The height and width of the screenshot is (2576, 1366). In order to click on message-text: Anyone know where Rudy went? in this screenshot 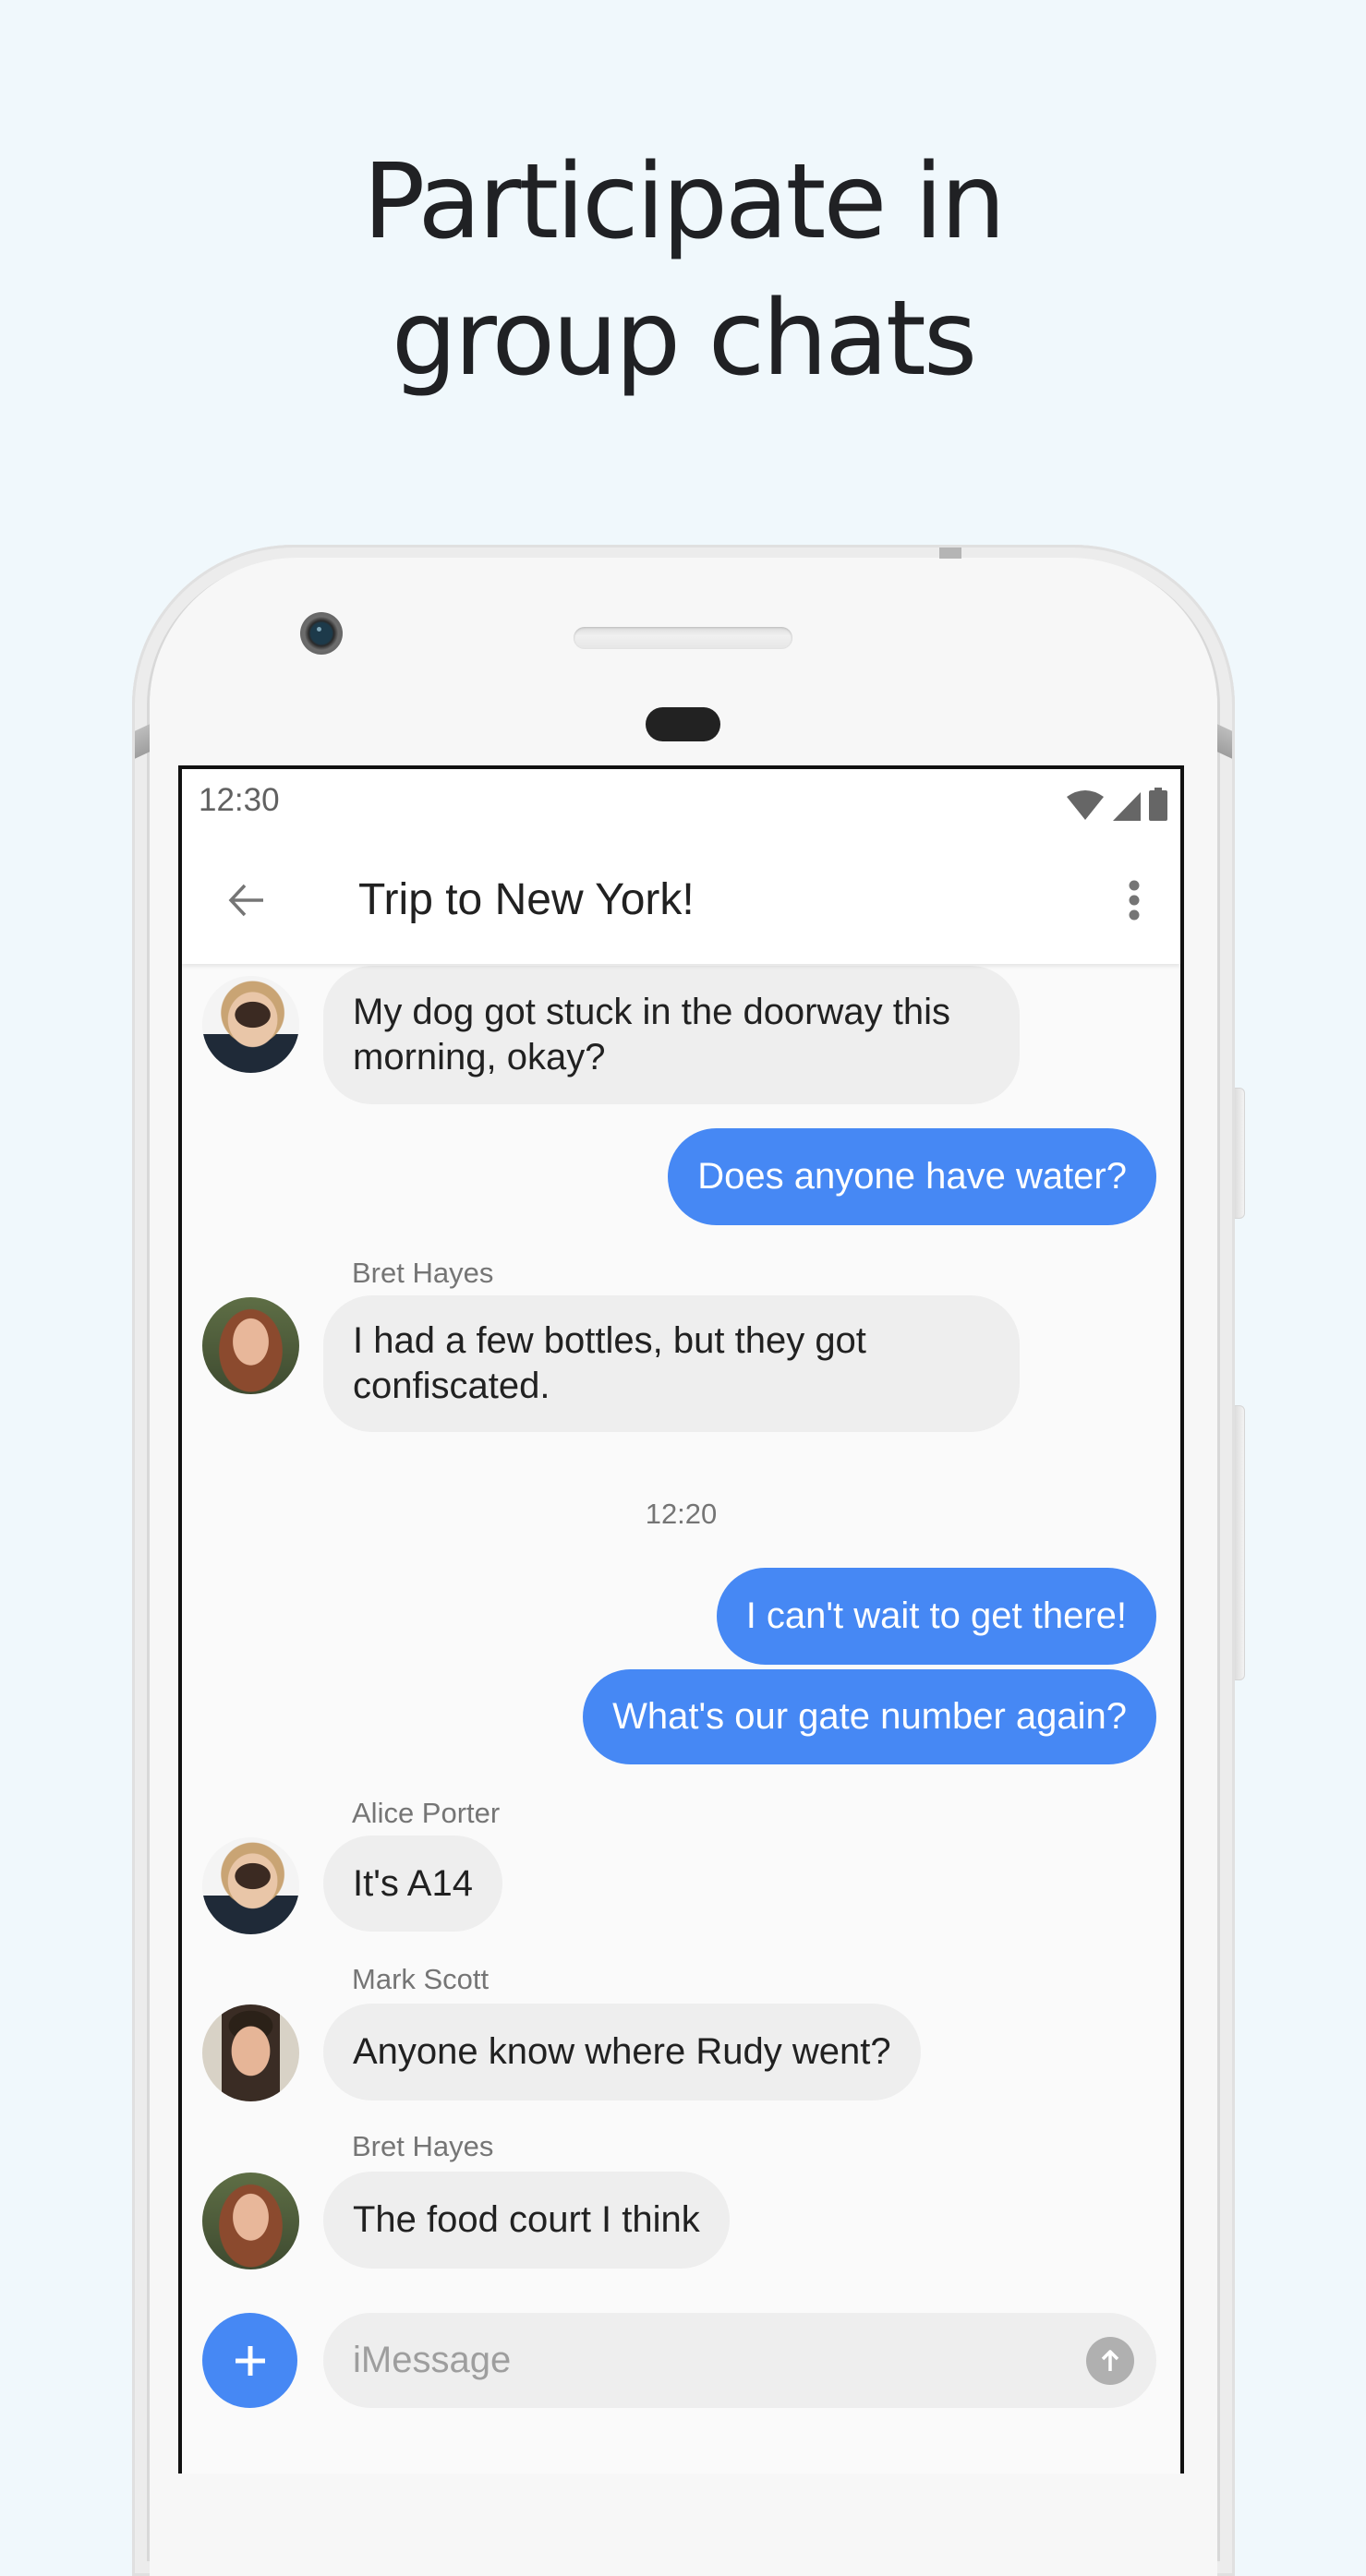, I will do `click(622, 2051)`.